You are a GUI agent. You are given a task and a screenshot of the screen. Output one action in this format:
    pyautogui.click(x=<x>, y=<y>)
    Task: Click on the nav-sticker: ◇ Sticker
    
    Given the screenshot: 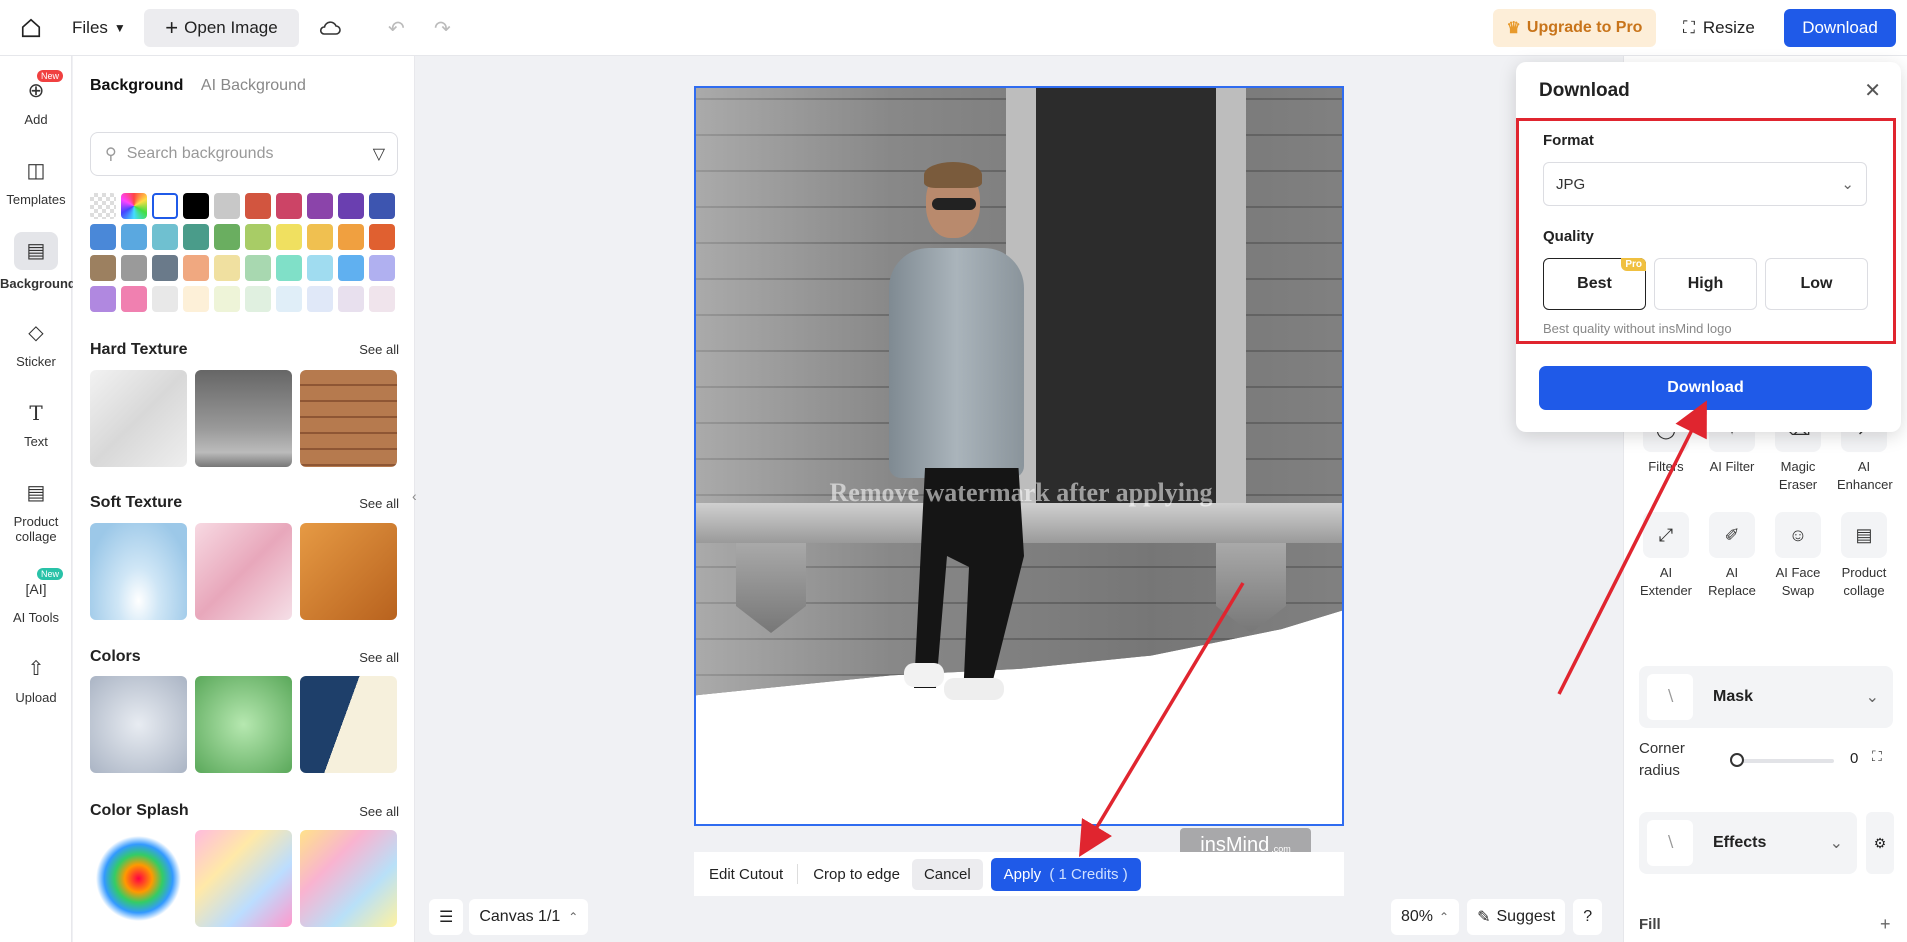 What is the action you would take?
    pyautogui.click(x=36, y=343)
    